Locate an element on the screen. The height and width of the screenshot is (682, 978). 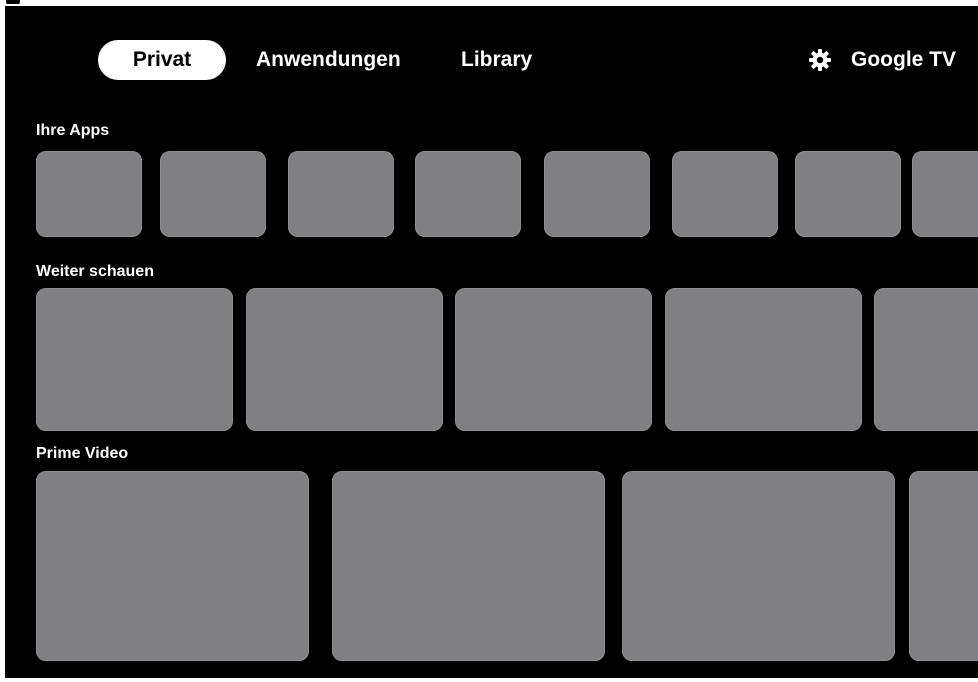
tab-privat: Privat is located at coordinates (162, 60).